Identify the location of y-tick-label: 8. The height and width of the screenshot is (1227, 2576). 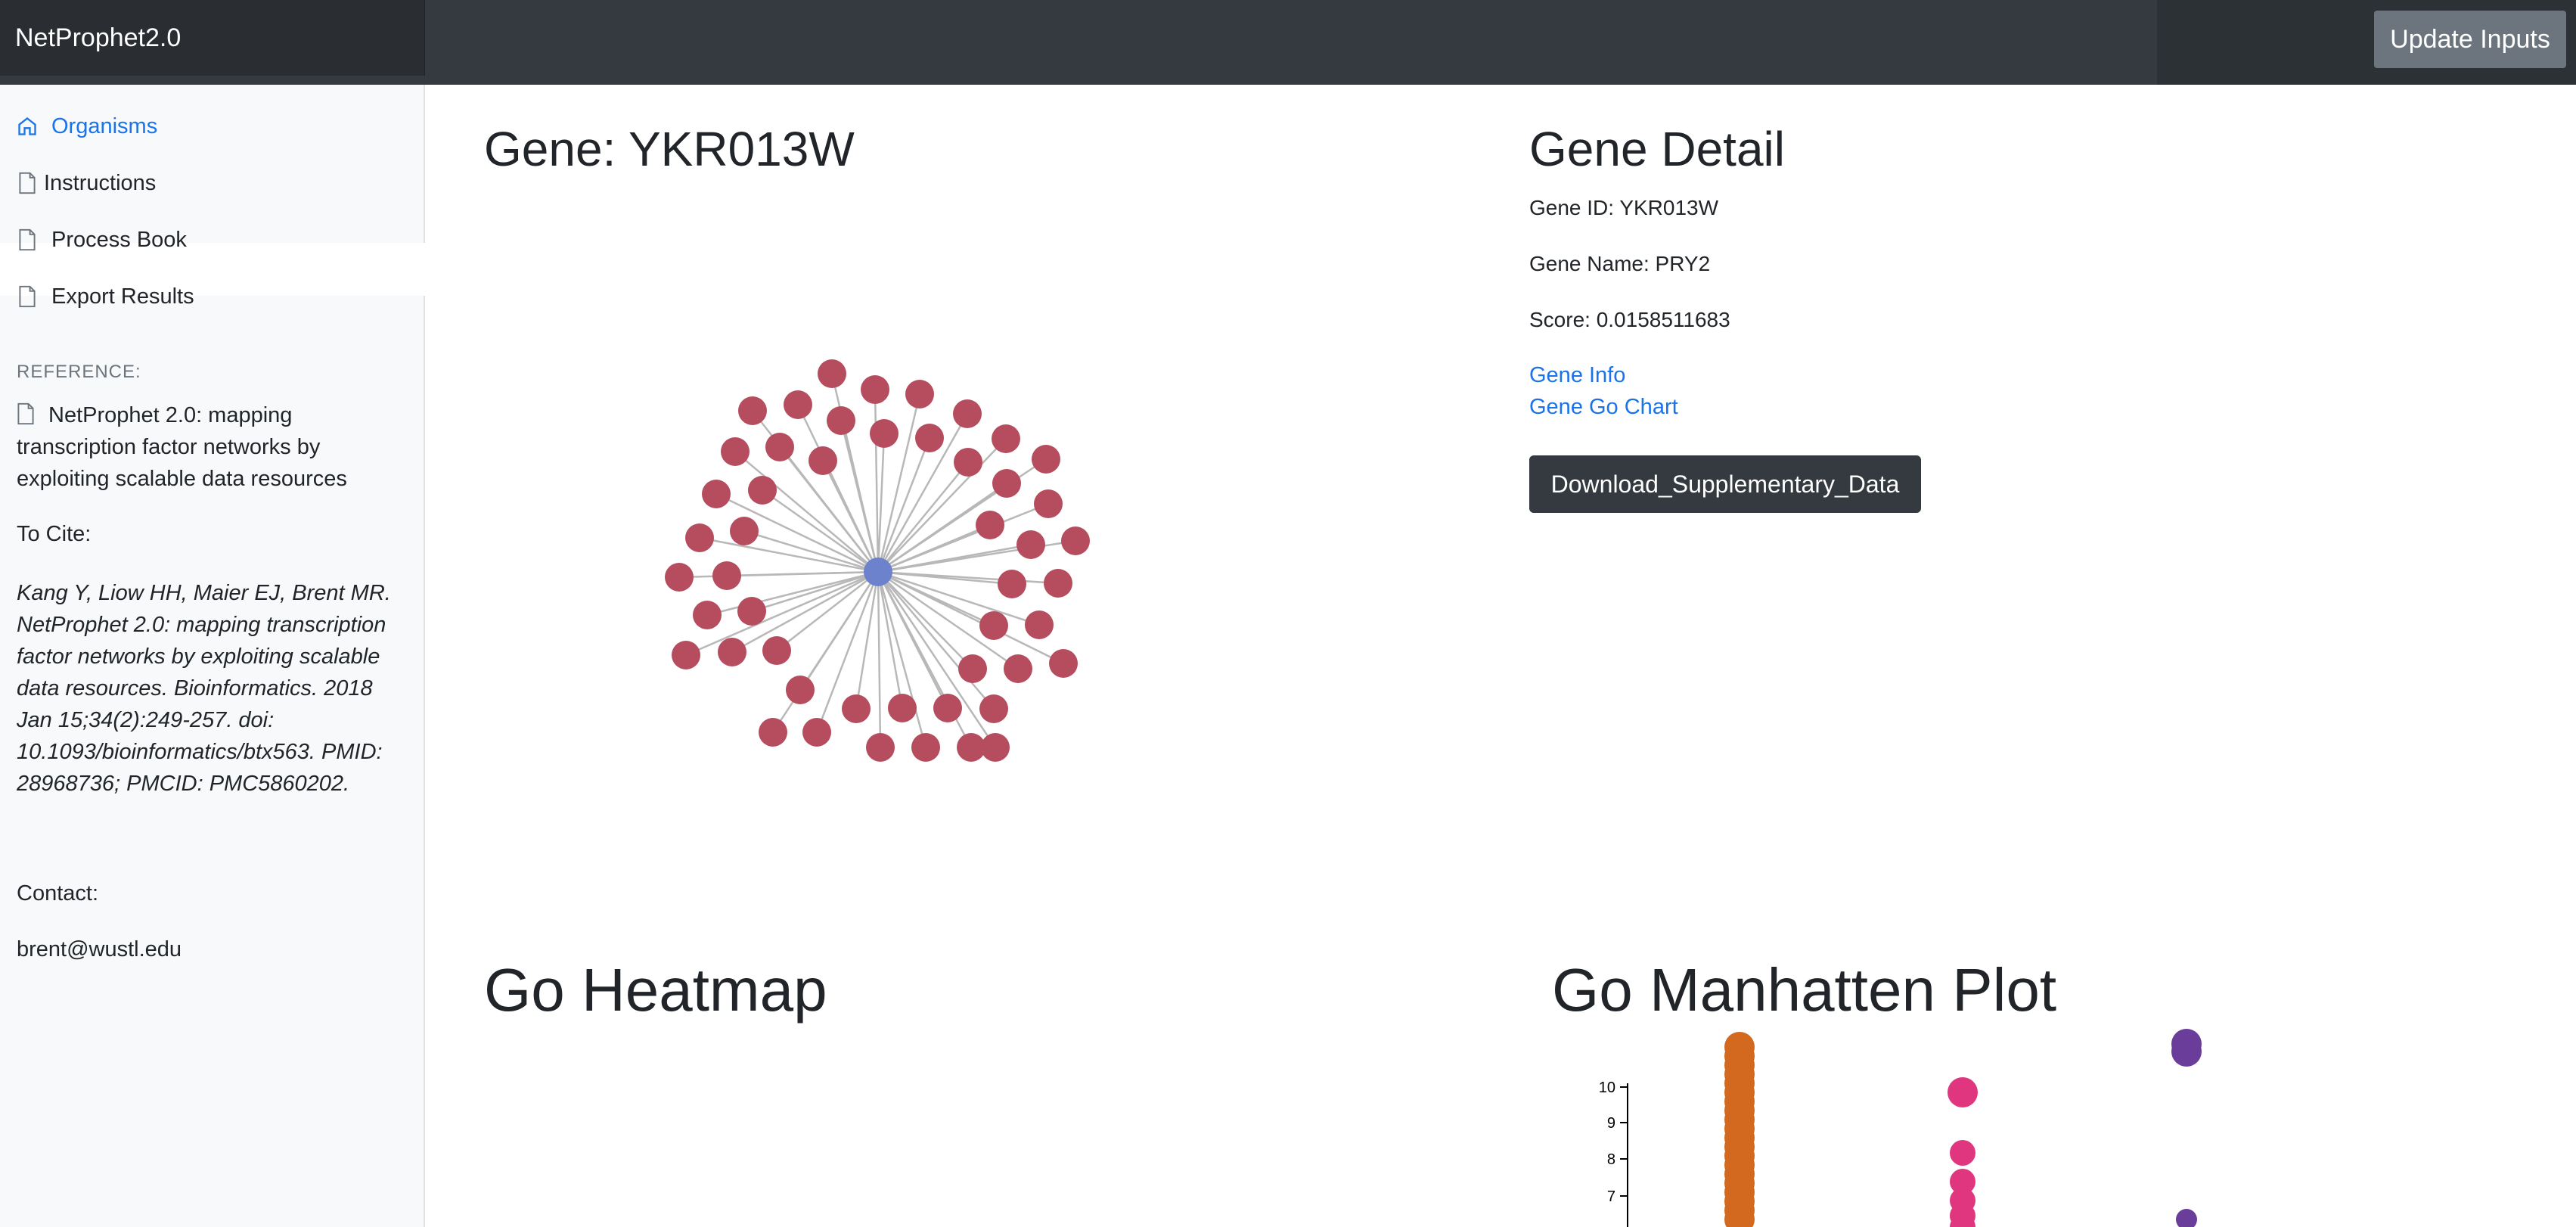
(1611, 1159).